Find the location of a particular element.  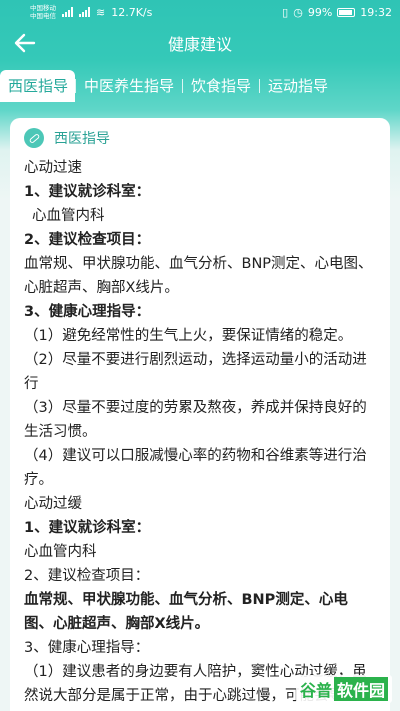

watermark-logo: 谷普 软件园 is located at coordinates (343, 689).